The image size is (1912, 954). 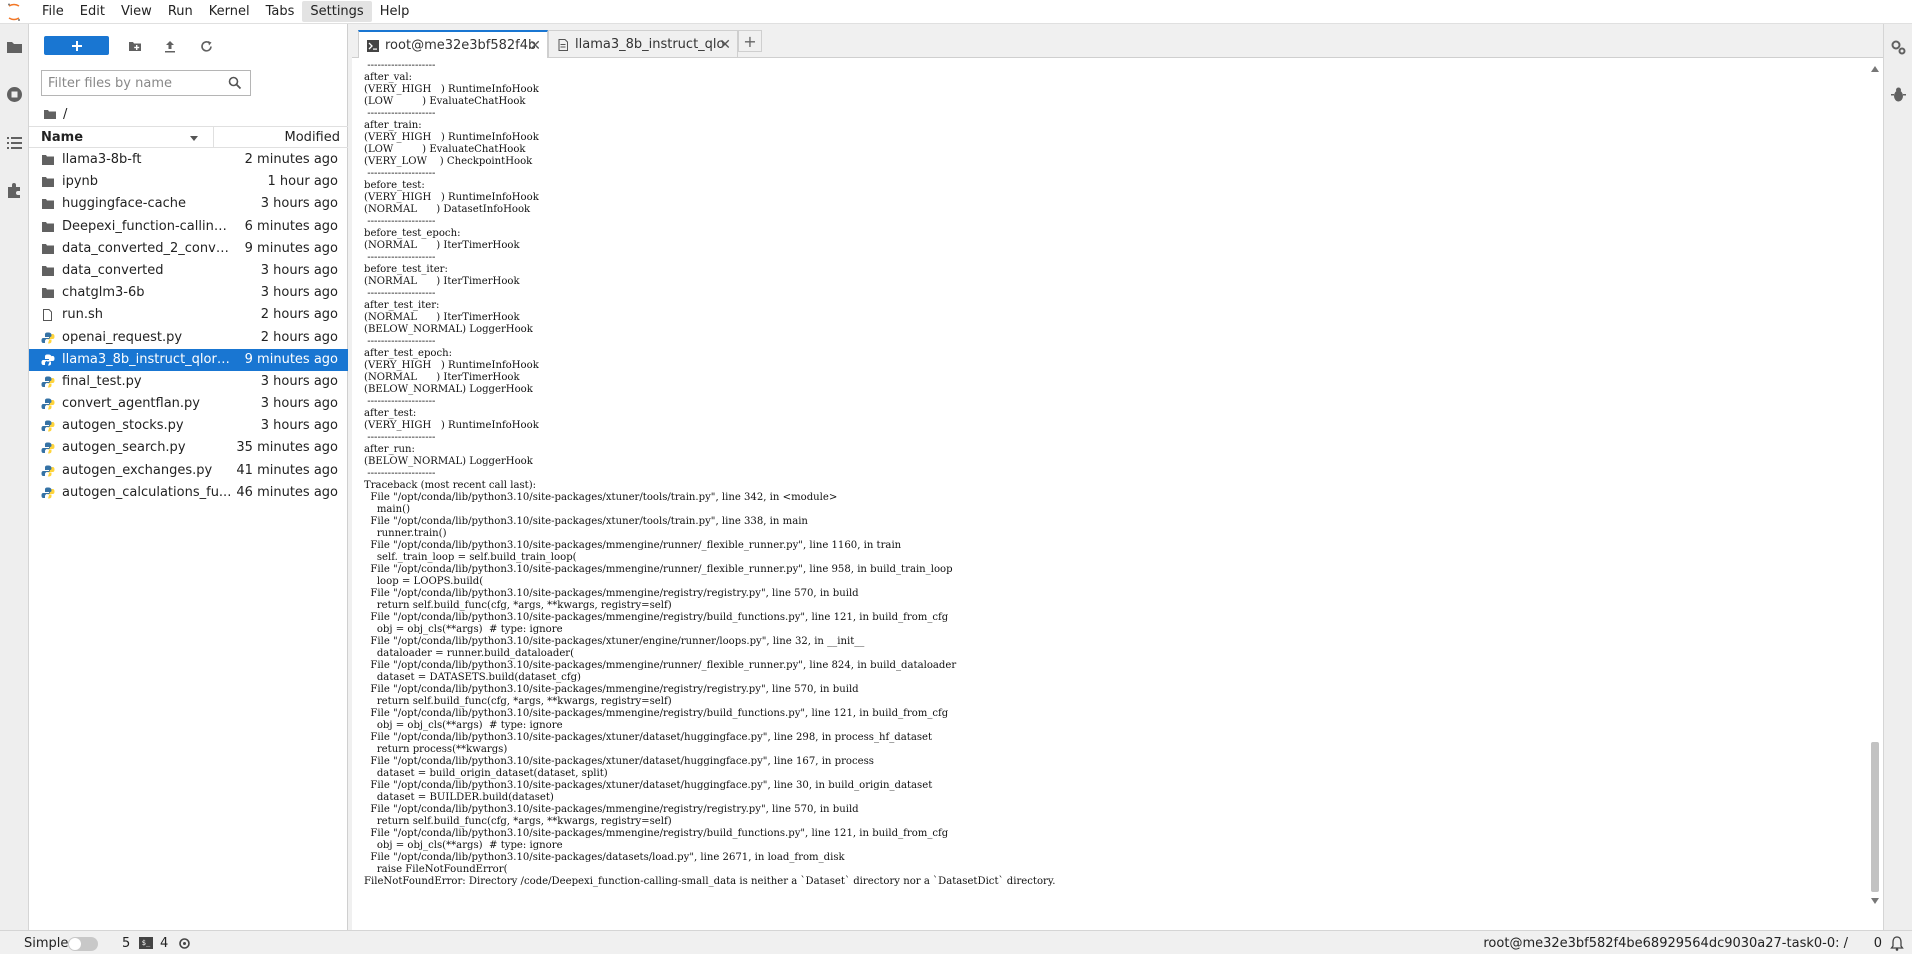 What do you see at coordinates (389, 449) in the screenshot?
I see `terminal-line: after_run:` at bounding box center [389, 449].